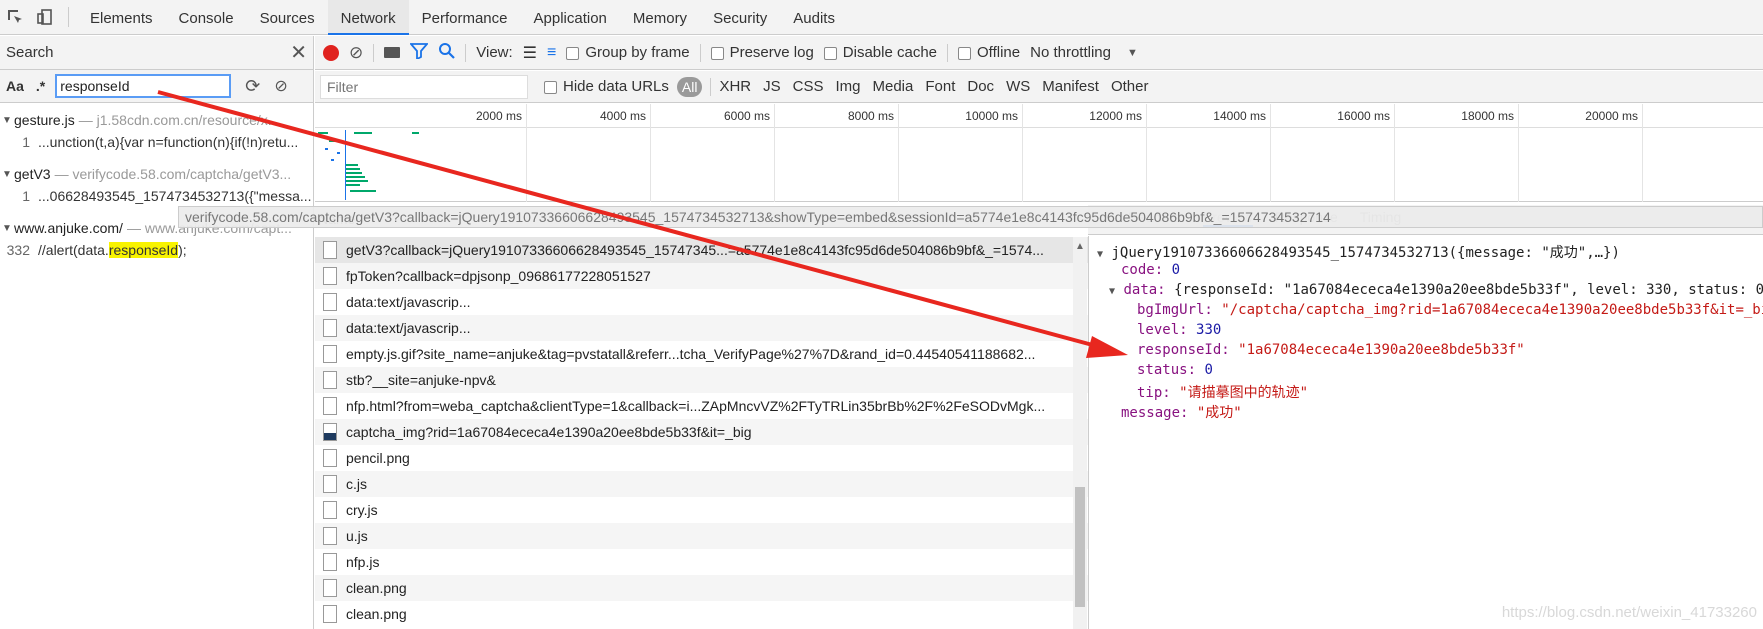  What do you see at coordinates (494, 52) in the screenshot?
I see `view-label: View:` at bounding box center [494, 52].